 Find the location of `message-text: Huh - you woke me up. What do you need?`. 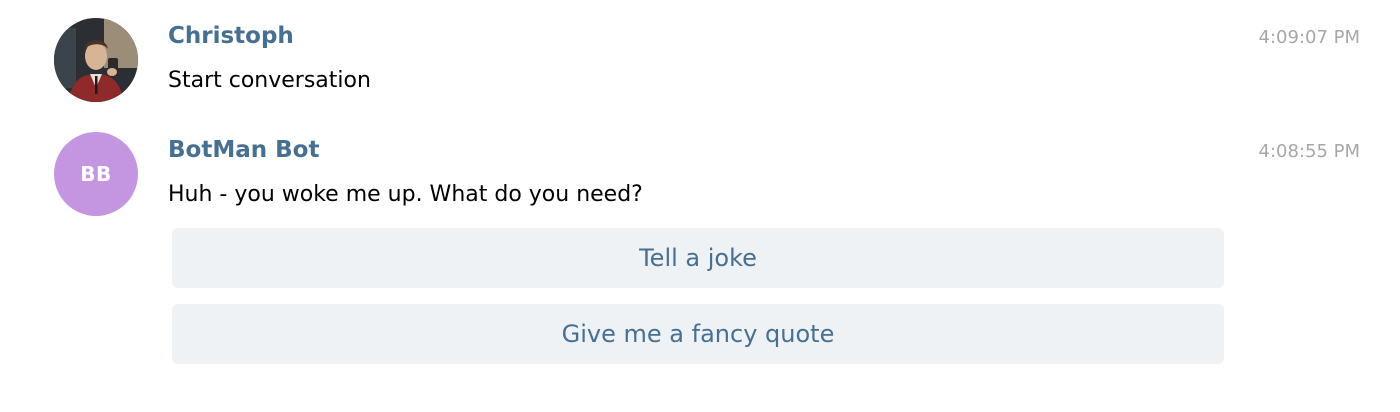

message-text: Huh - you woke me up. What do you need? is located at coordinates (405, 194).